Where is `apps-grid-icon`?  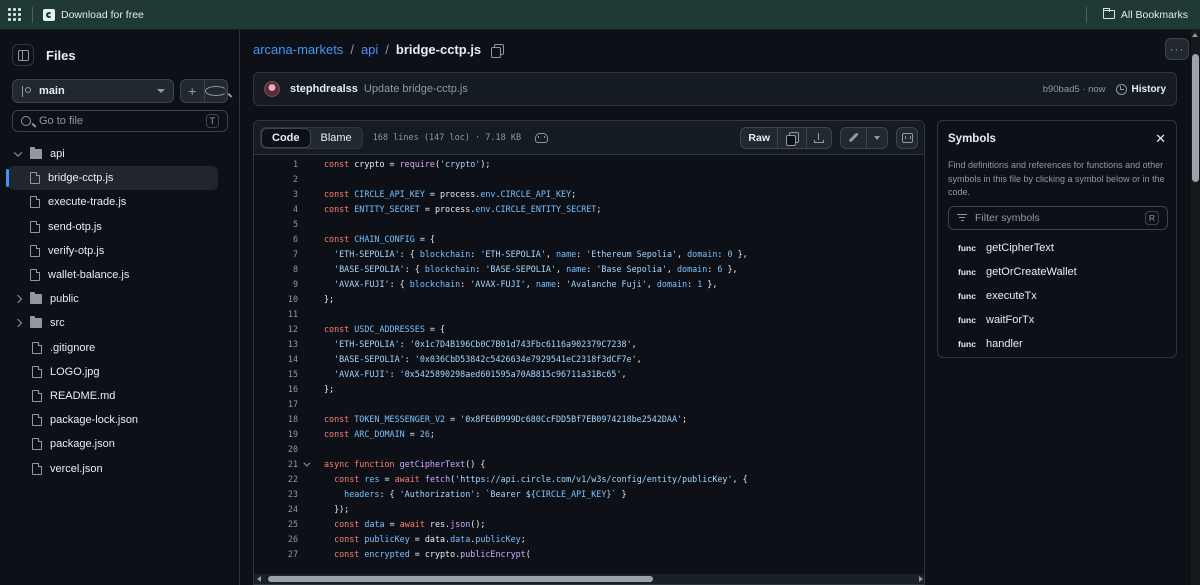
apps-grid-icon is located at coordinates (15, 14).